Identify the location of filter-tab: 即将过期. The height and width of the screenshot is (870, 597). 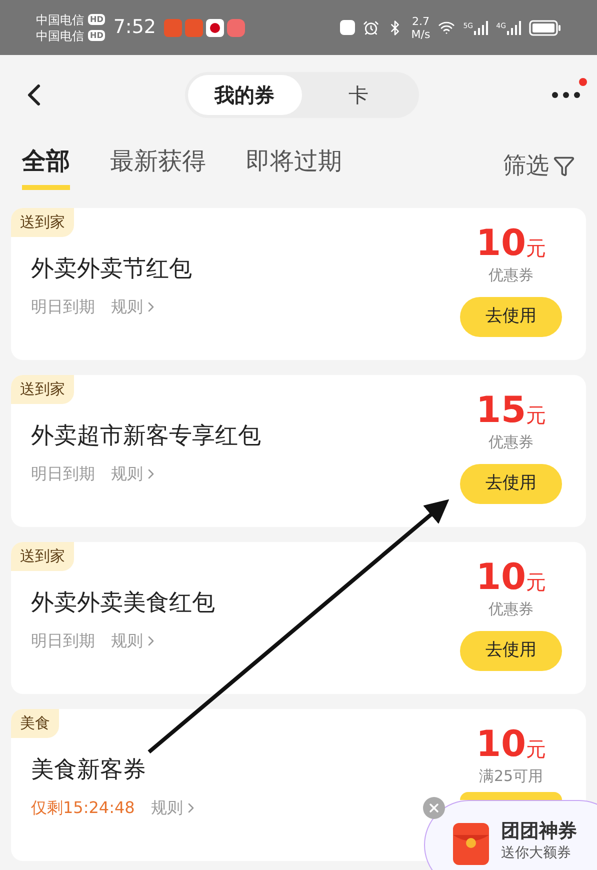
(294, 166).